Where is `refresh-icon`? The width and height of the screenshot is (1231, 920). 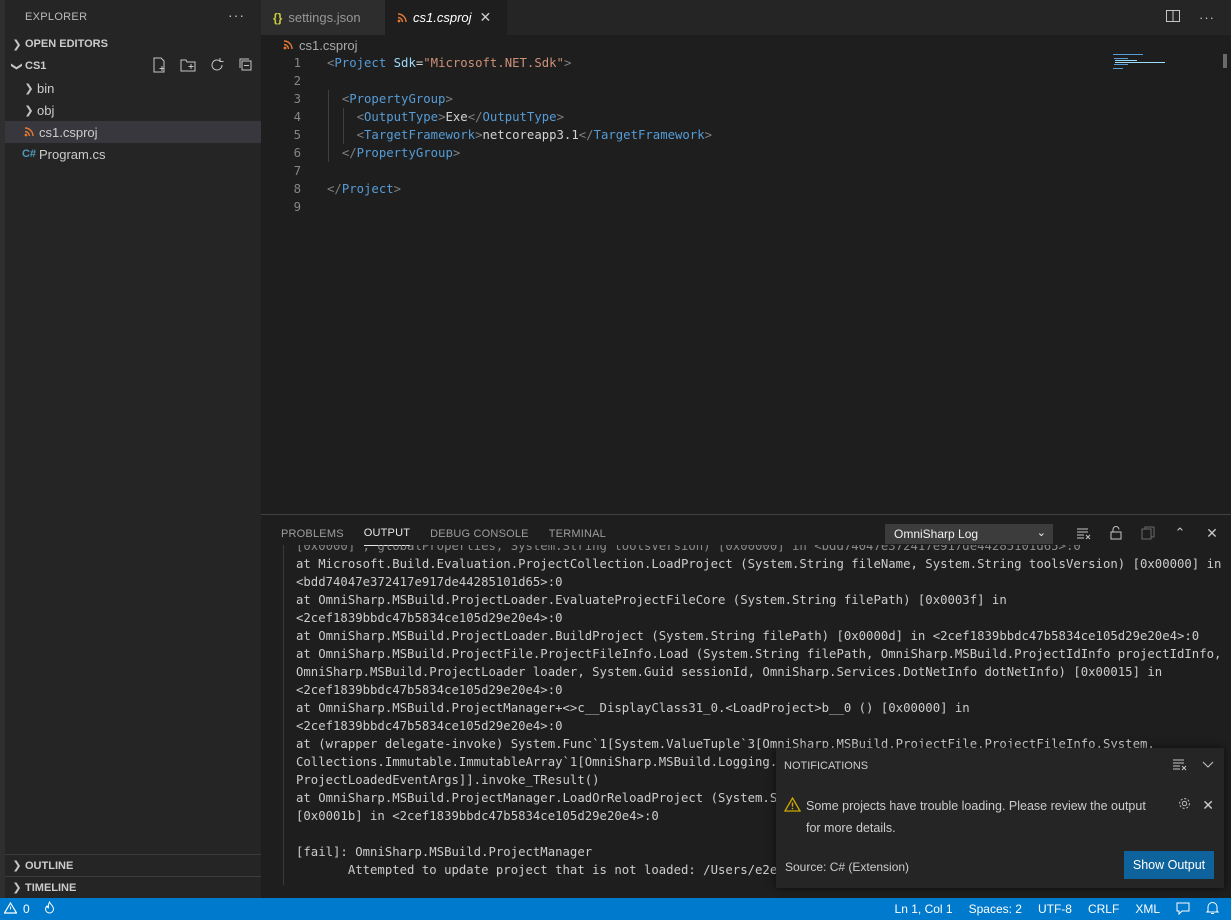 refresh-icon is located at coordinates (217, 65).